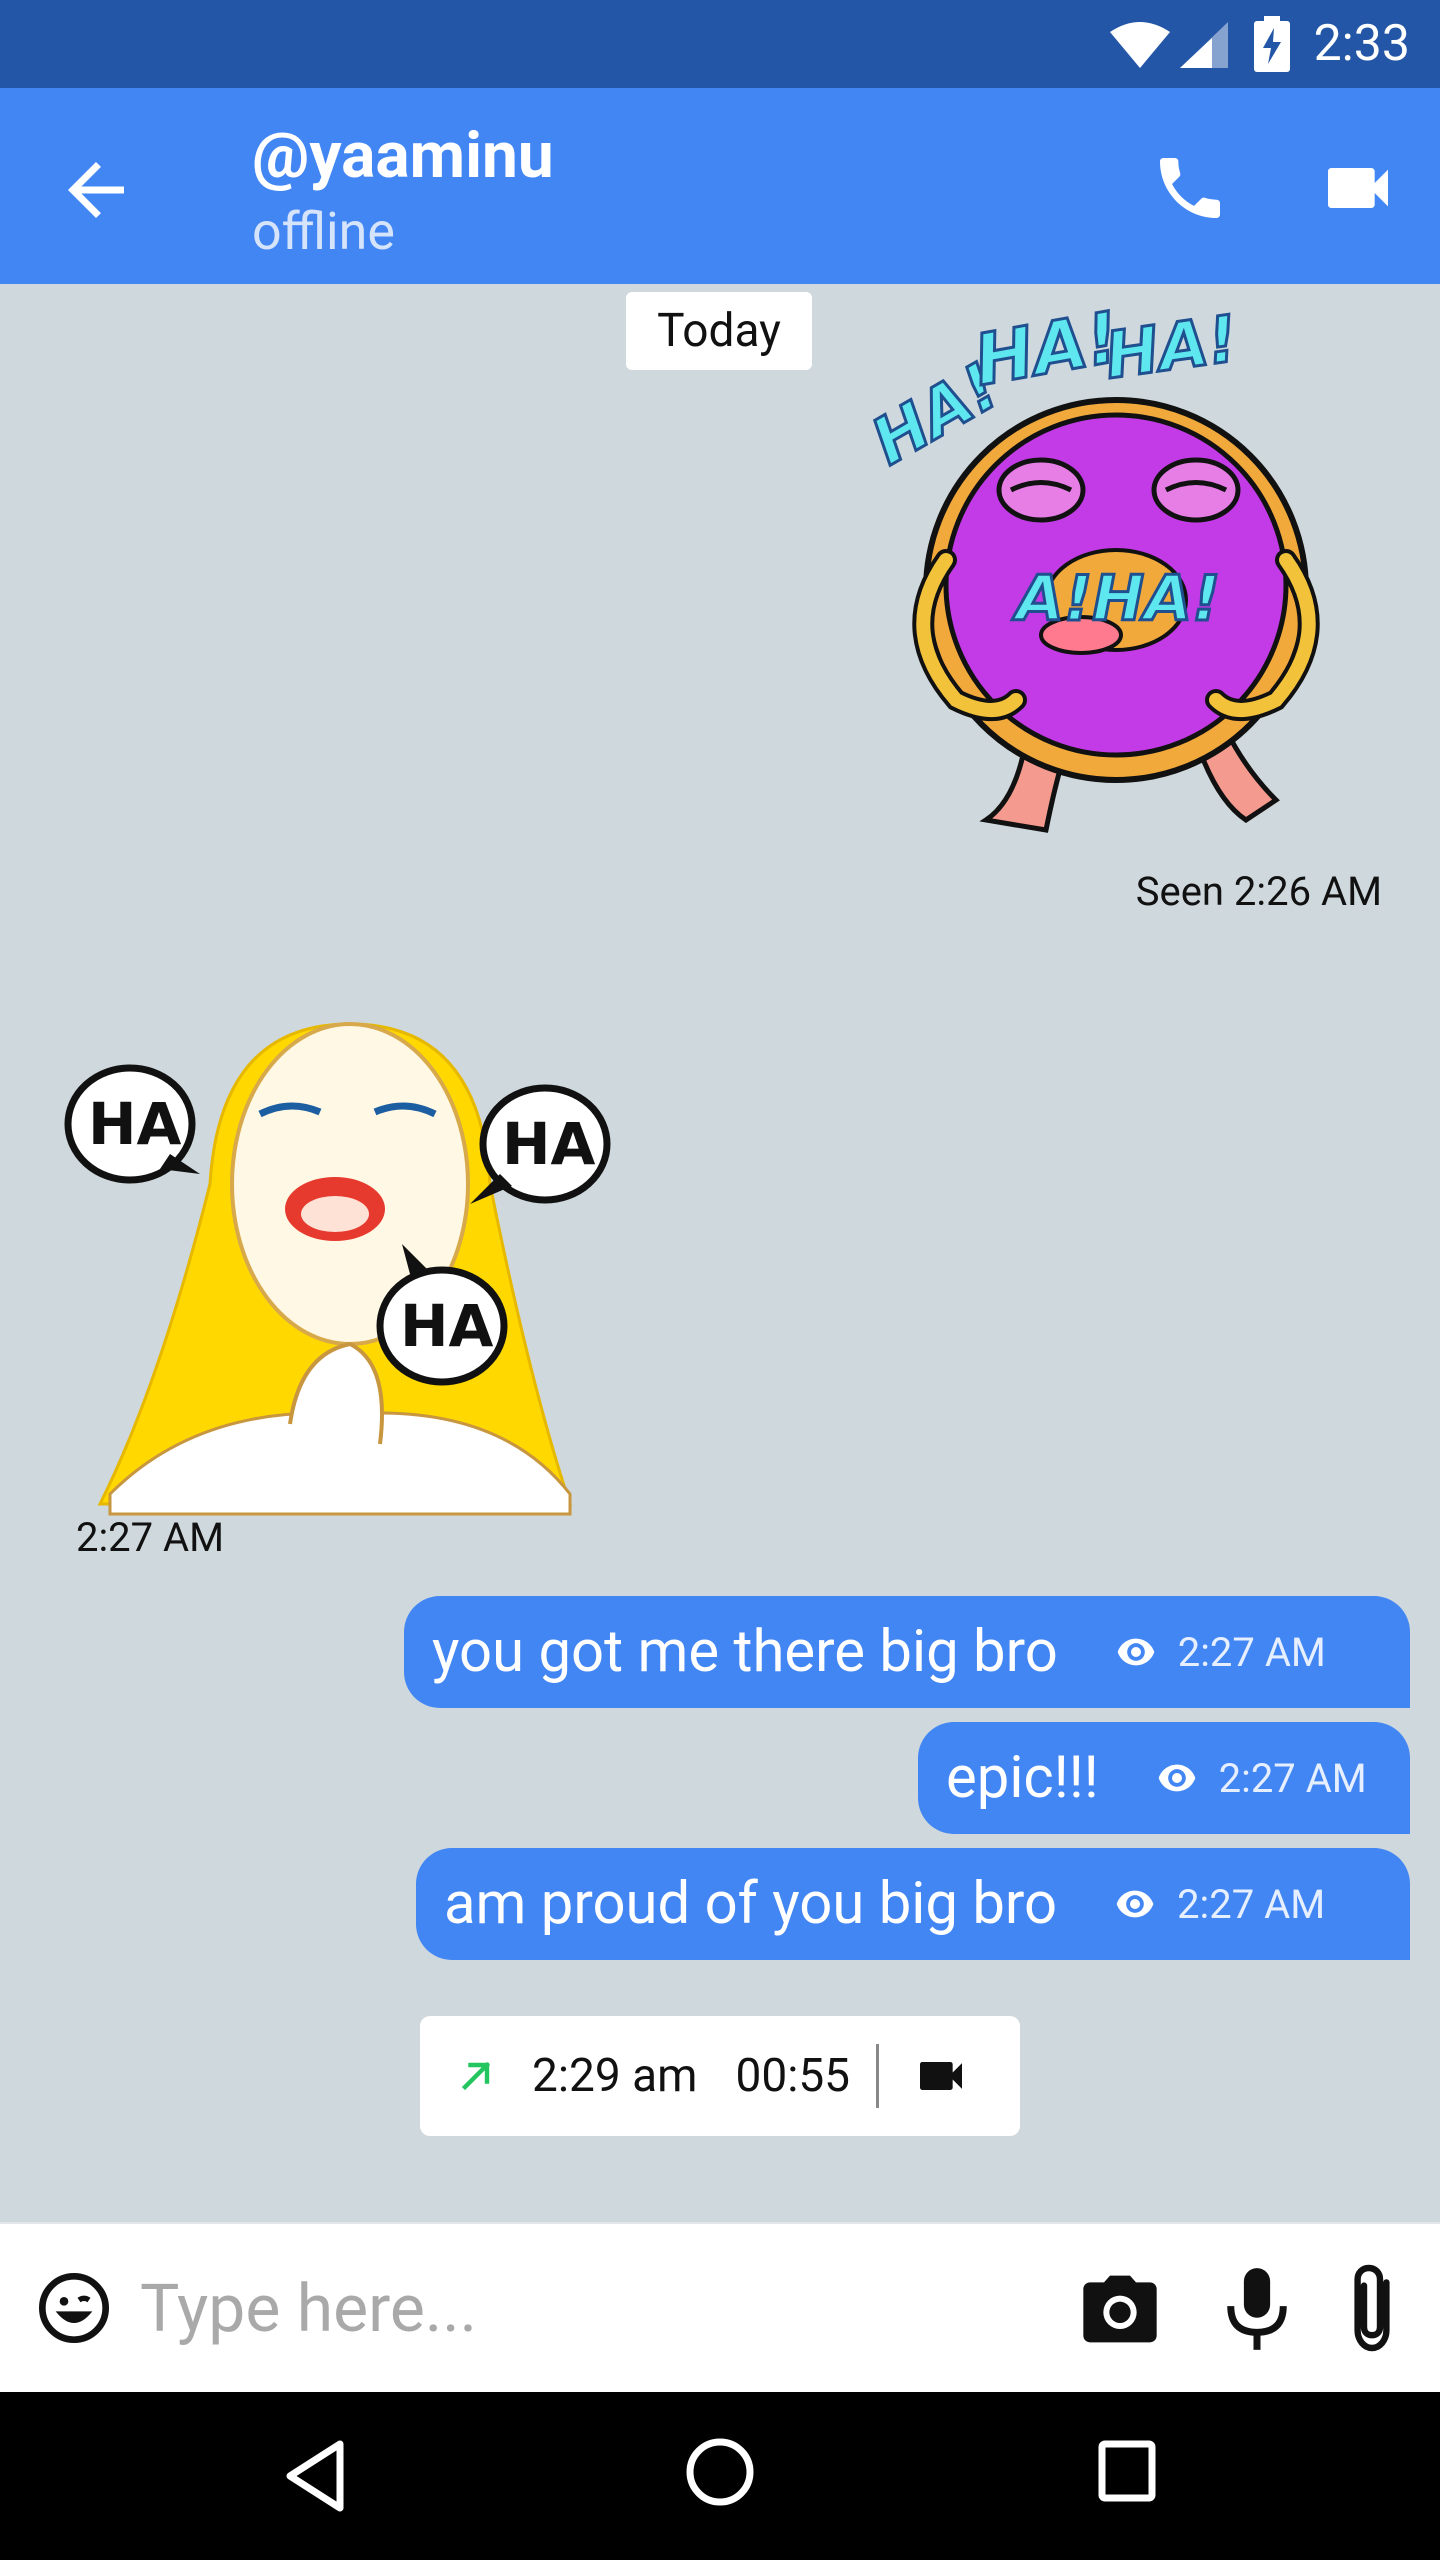 This screenshot has height=2560, width=1440. I want to click on sticker-timestamp: 2:27 AM, so click(150, 1537).